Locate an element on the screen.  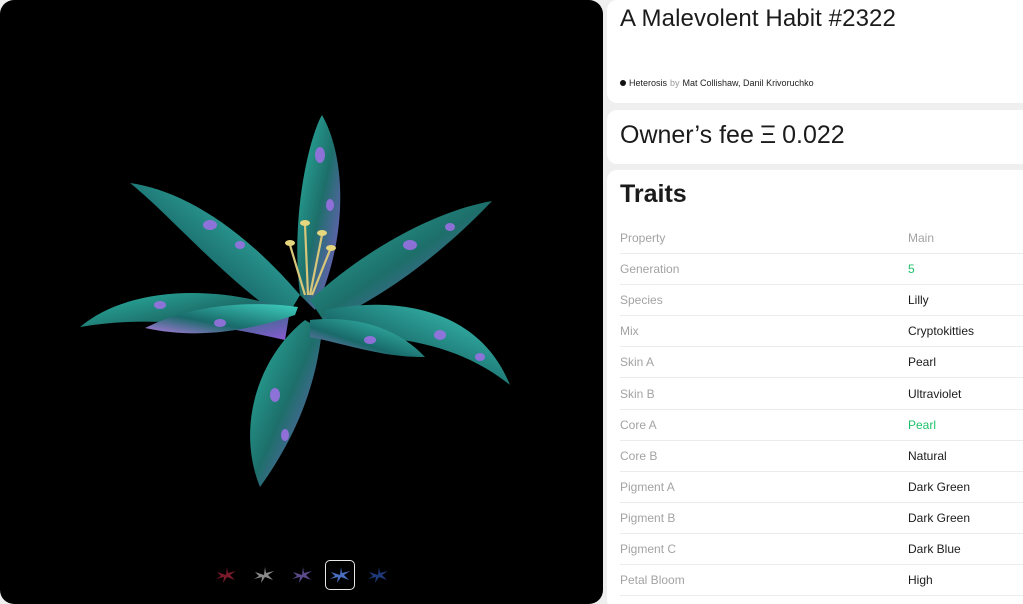
trait-row: Skin A Pearl is located at coordinates (821, 363).